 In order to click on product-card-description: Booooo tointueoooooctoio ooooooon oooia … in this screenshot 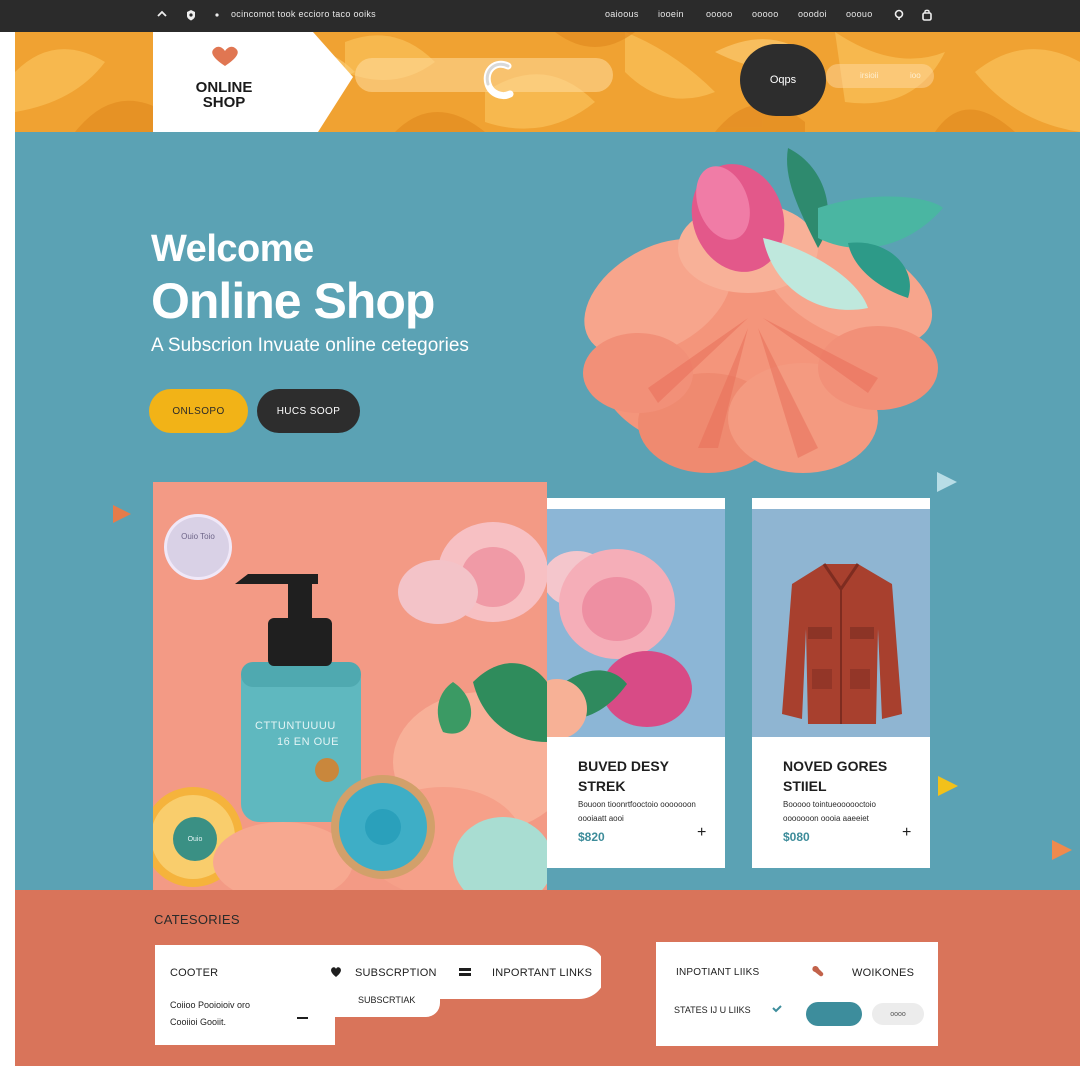, I will do `click(829, 811)`.